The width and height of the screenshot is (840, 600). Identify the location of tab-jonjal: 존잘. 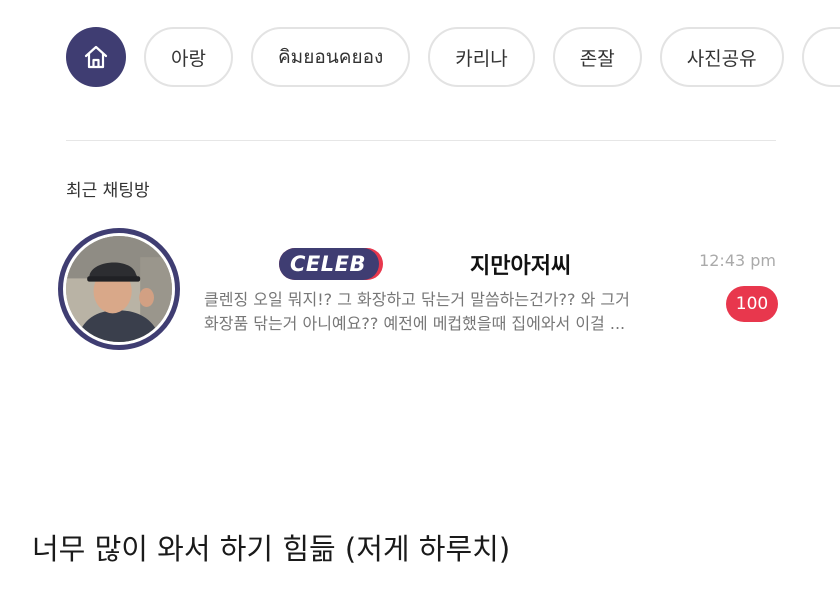
(597, 57).